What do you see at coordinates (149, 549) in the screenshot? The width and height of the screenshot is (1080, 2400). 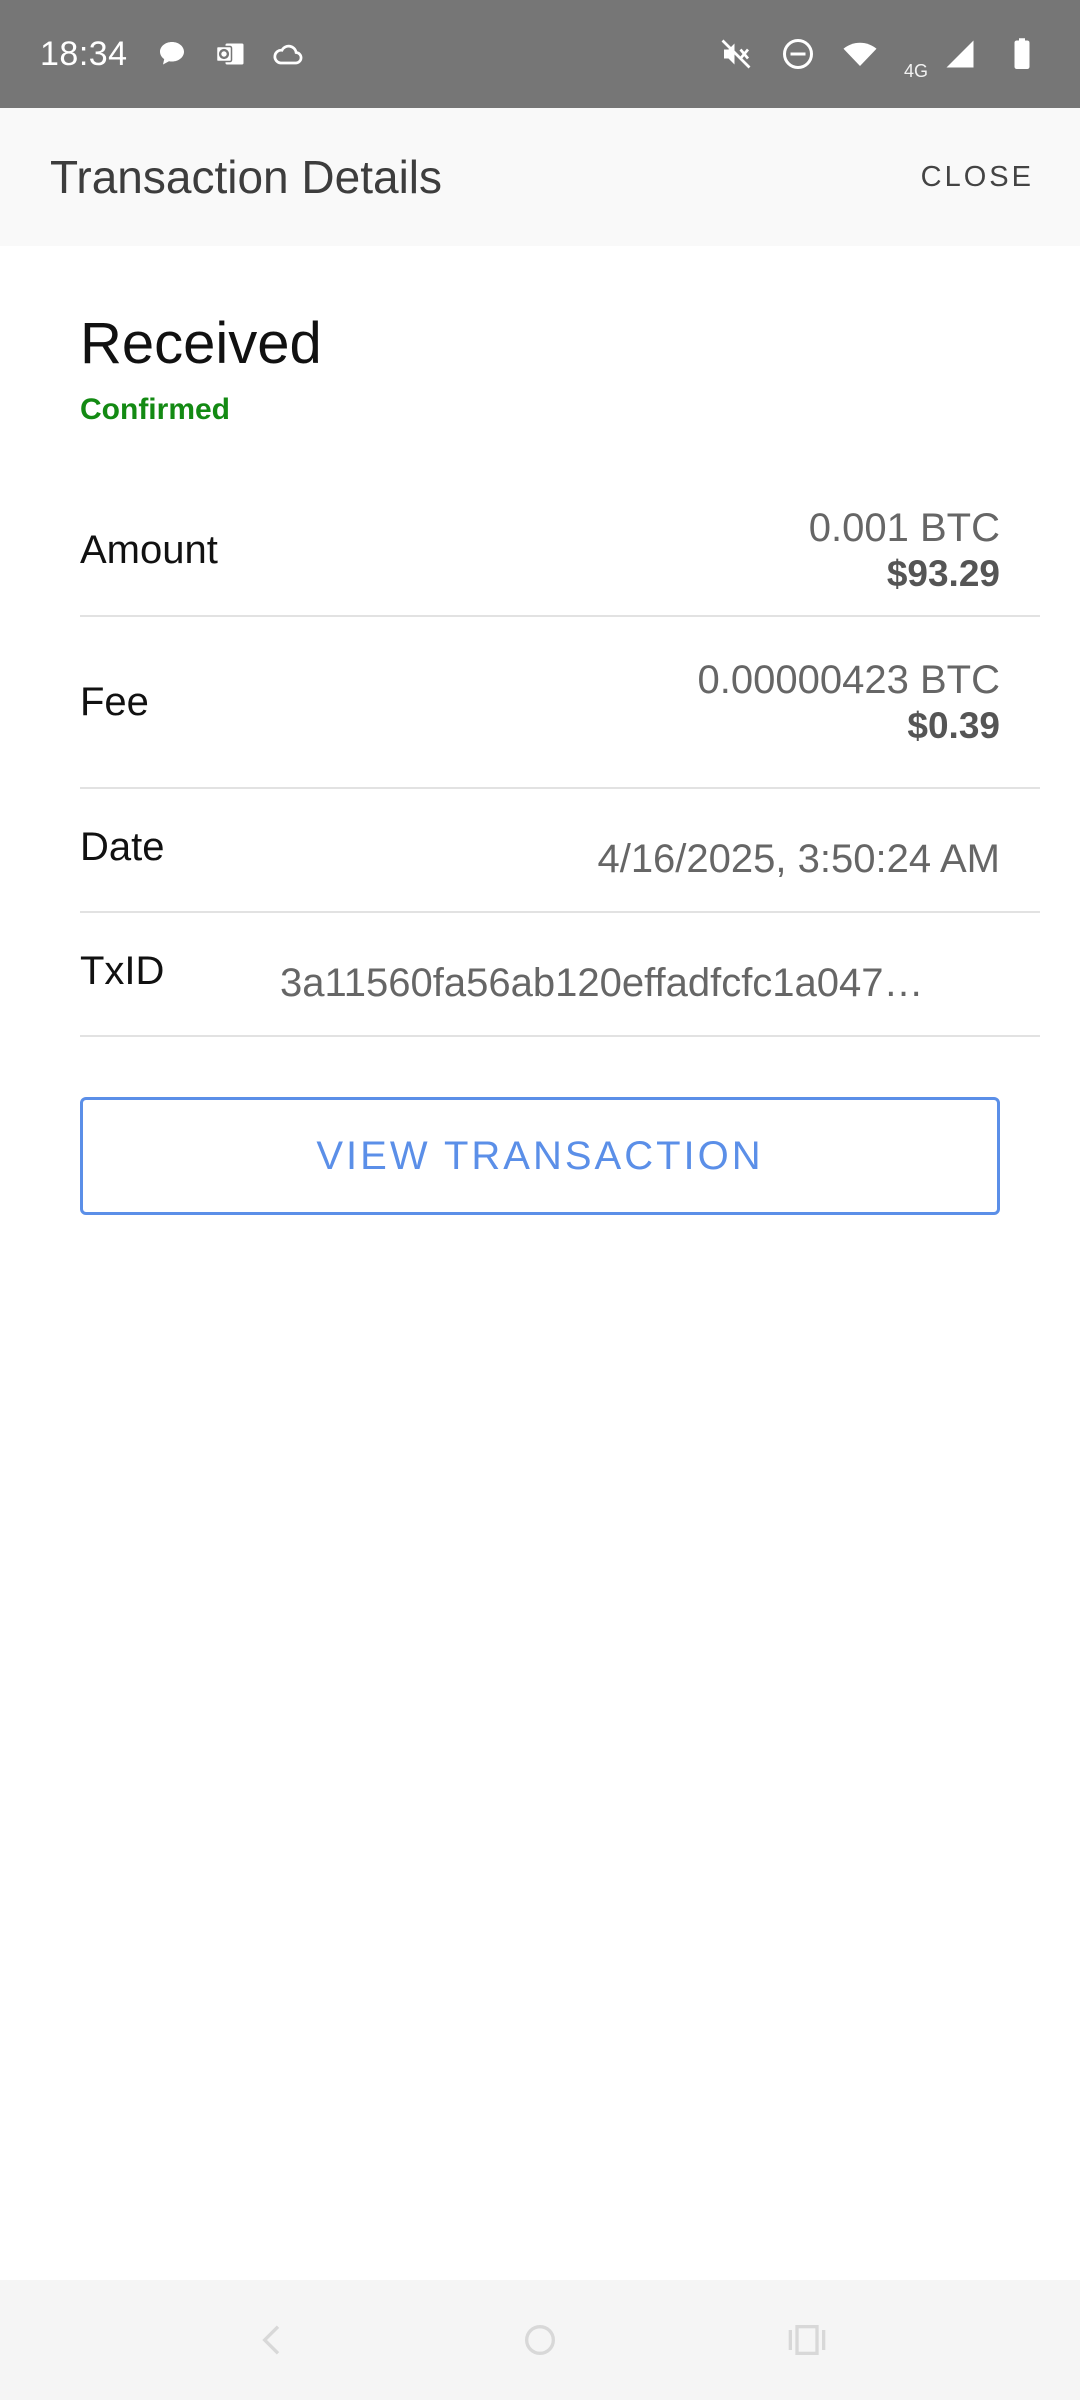 I see `amount-label: Amount` at bounding box center [149, 549].